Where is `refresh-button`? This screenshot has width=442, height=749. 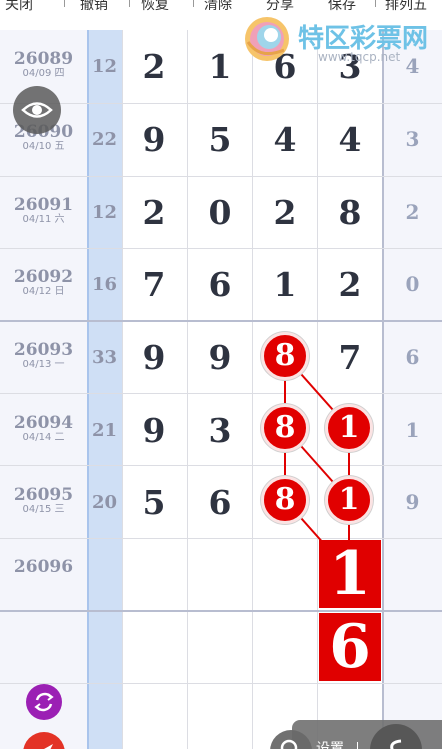
refresh-button is located at coordinates (44, 702).